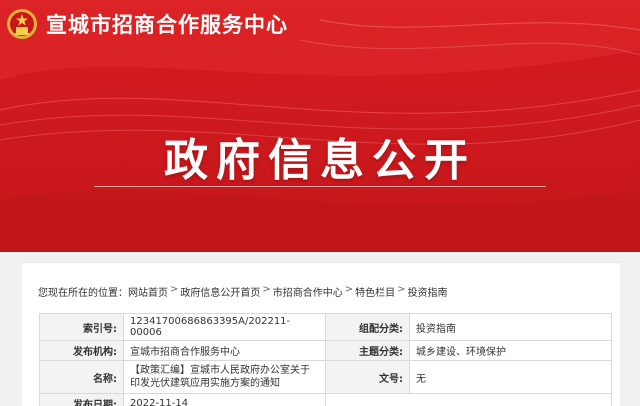  Describe the element at coordinates (224, 399) in the screenshot. I see `date-value: 2022-11-14` at that location.